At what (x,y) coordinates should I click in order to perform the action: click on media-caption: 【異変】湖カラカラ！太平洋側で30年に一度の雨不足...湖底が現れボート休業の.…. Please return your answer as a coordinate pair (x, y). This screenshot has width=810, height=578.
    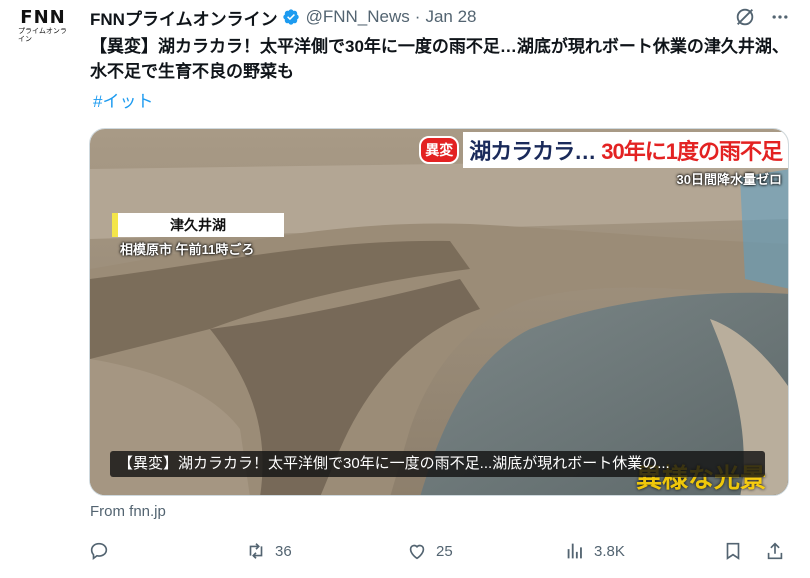
    Looking at the image, I should click on (437, 464).